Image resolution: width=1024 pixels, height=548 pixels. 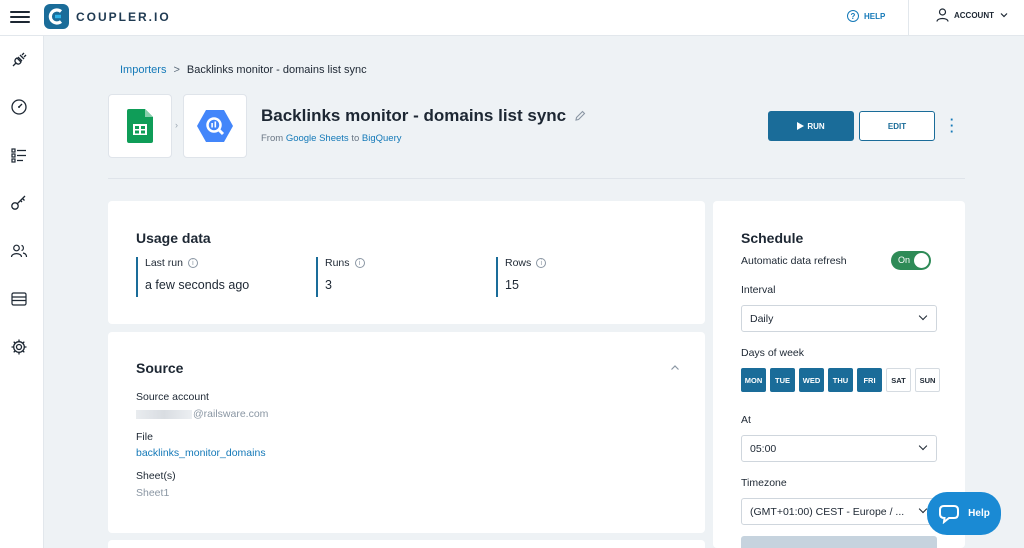 I want to click on users-icon, so click(x=19, y=251).